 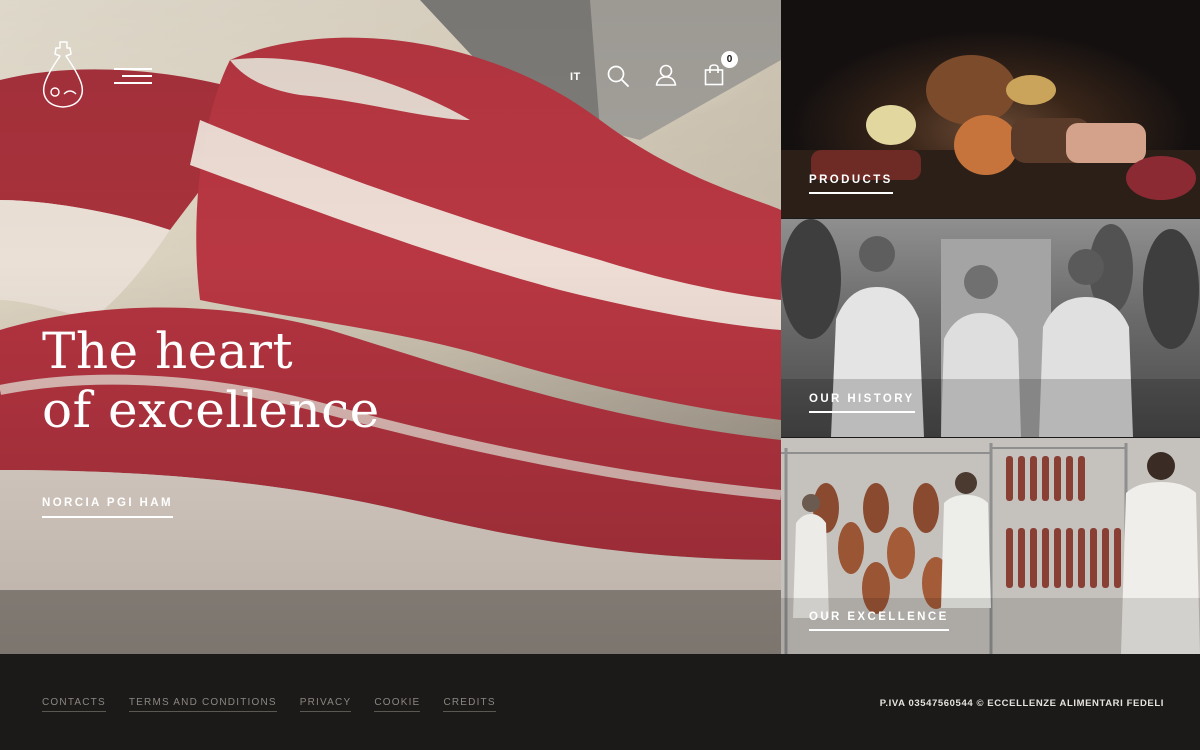 What do you see at coordinates (107, 507) in the screenshot?
I see `norcia-pgi-ham-link: NORCIA PGI HAM` at bounding box center [107, 507].